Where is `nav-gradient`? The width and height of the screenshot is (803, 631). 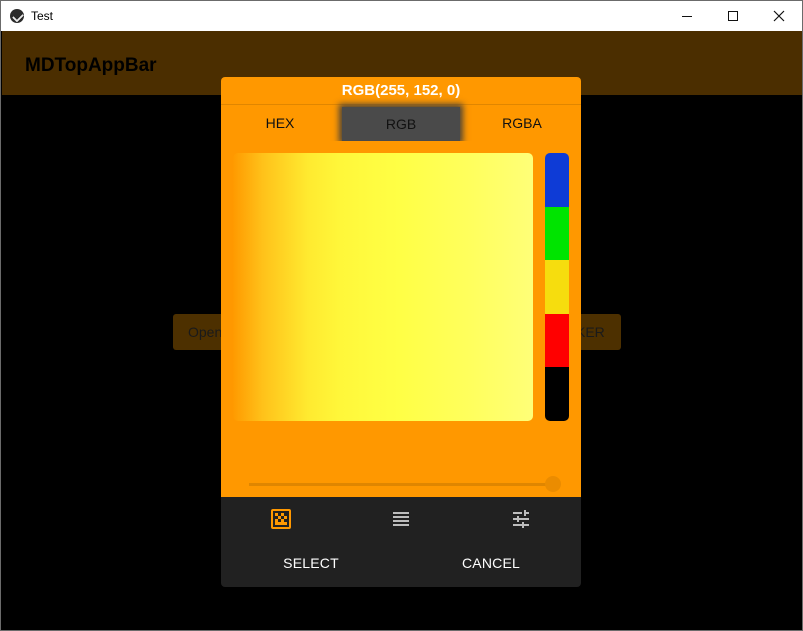 nav-gradient is located at coordinates (281, 519).